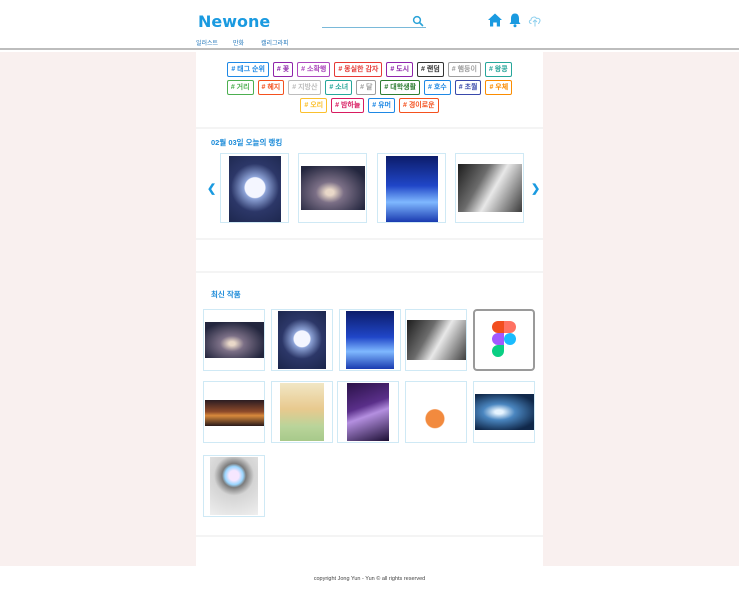  What do you see at coordinates (234, 21) in the screenshot?
I see `logo: Newone` at bounding box center [234, 21].